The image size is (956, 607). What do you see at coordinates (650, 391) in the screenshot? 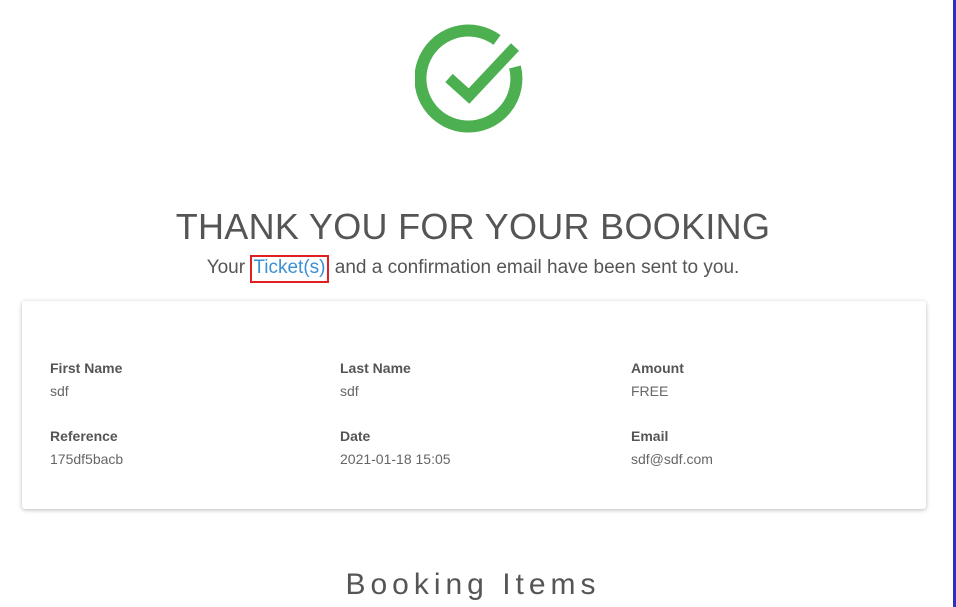
I see `amount-value: FREE` at bounding box center [650, 391].